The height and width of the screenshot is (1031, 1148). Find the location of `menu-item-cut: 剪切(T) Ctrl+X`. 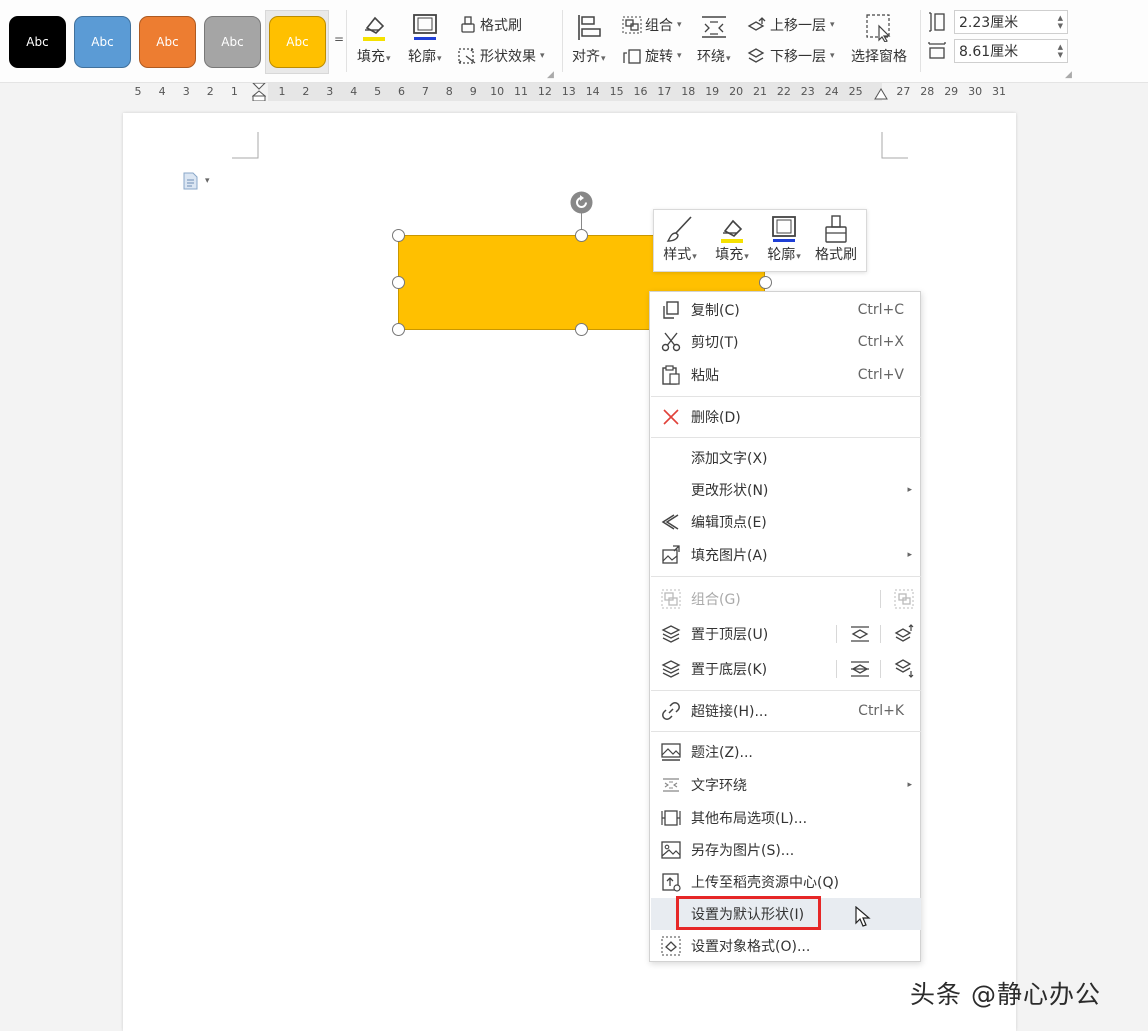

menu-item-cut: 剪切(T) Ctrl+X is located at coordinates (786, 342).